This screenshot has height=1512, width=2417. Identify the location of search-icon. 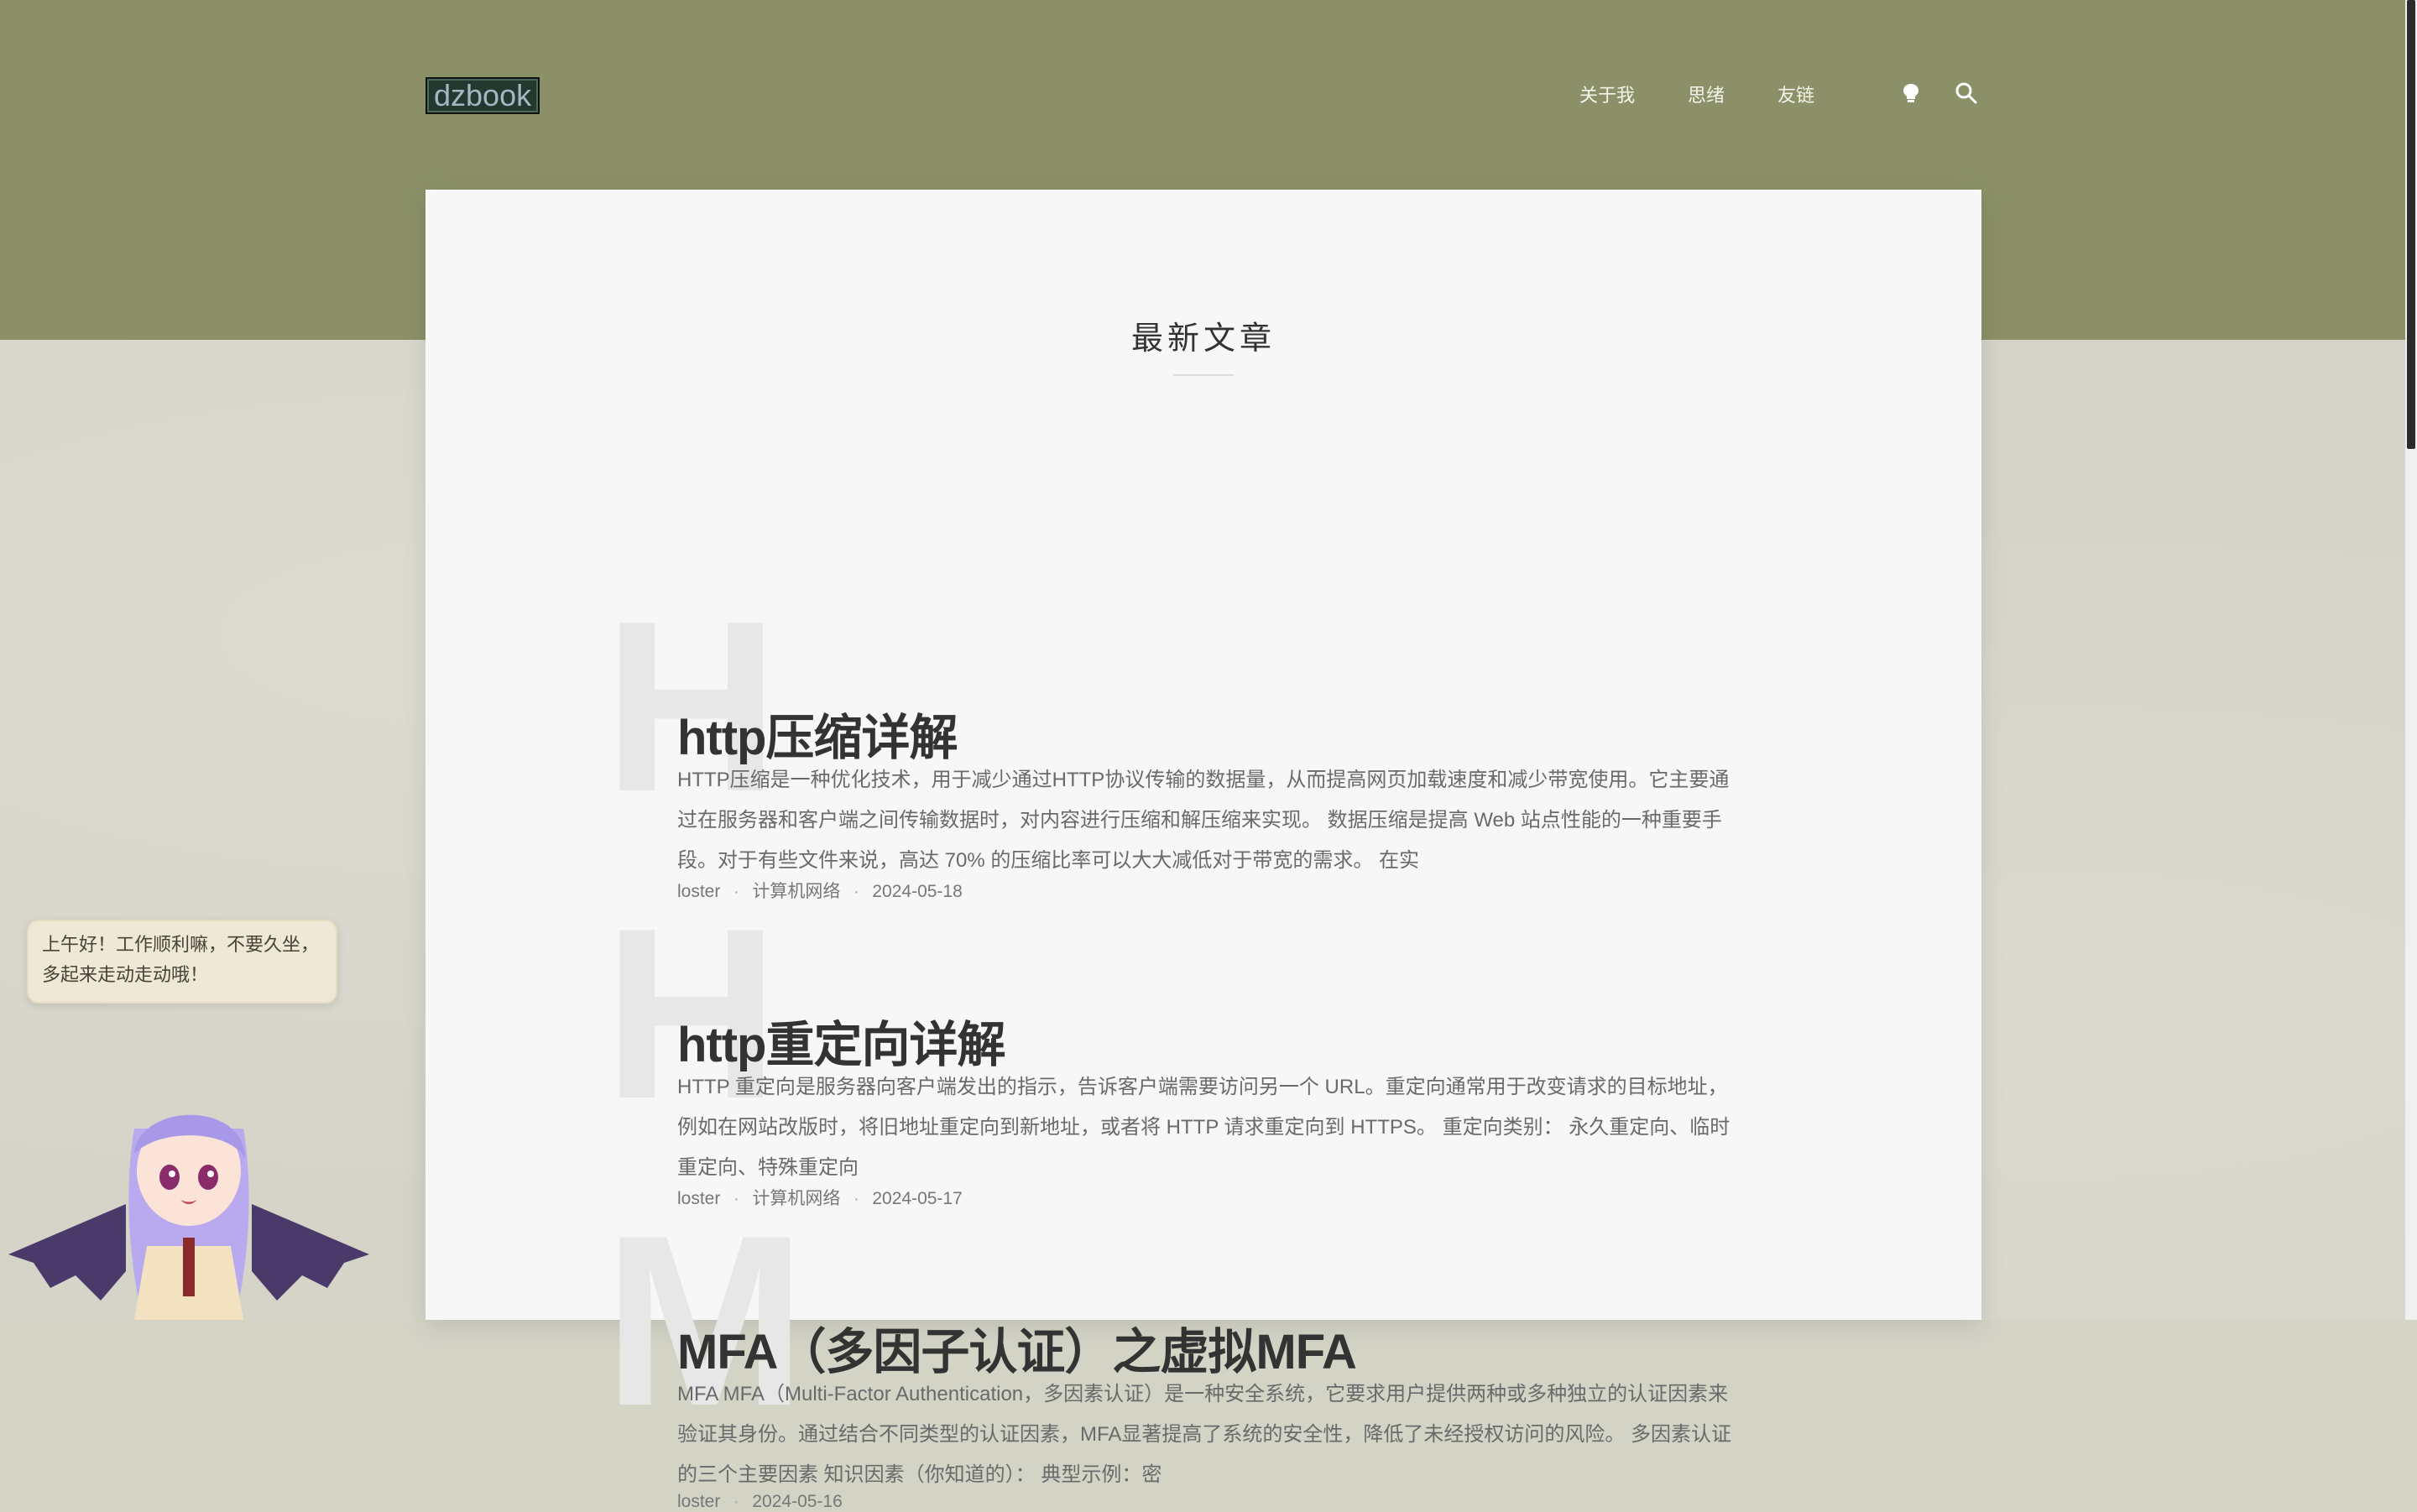
(1966, 94).